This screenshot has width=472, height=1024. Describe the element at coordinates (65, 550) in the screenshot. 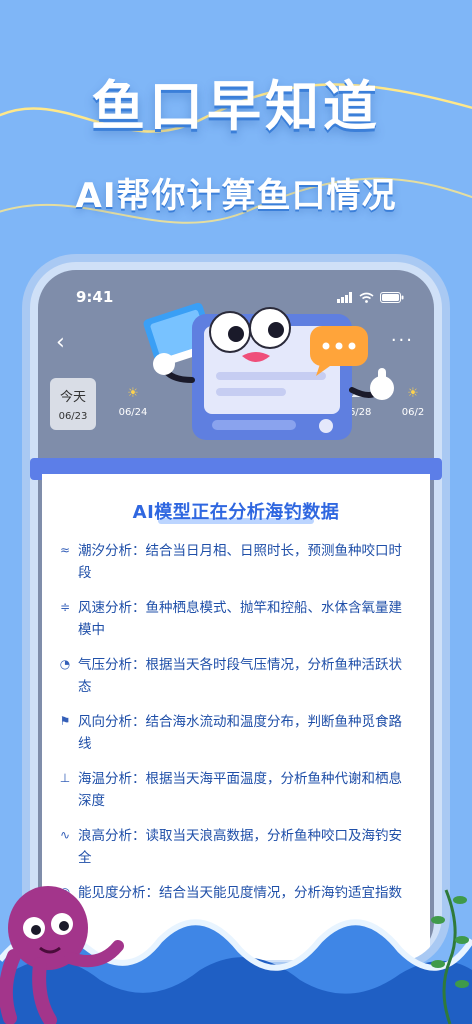

I see `tide-icon: ≈` at that location.